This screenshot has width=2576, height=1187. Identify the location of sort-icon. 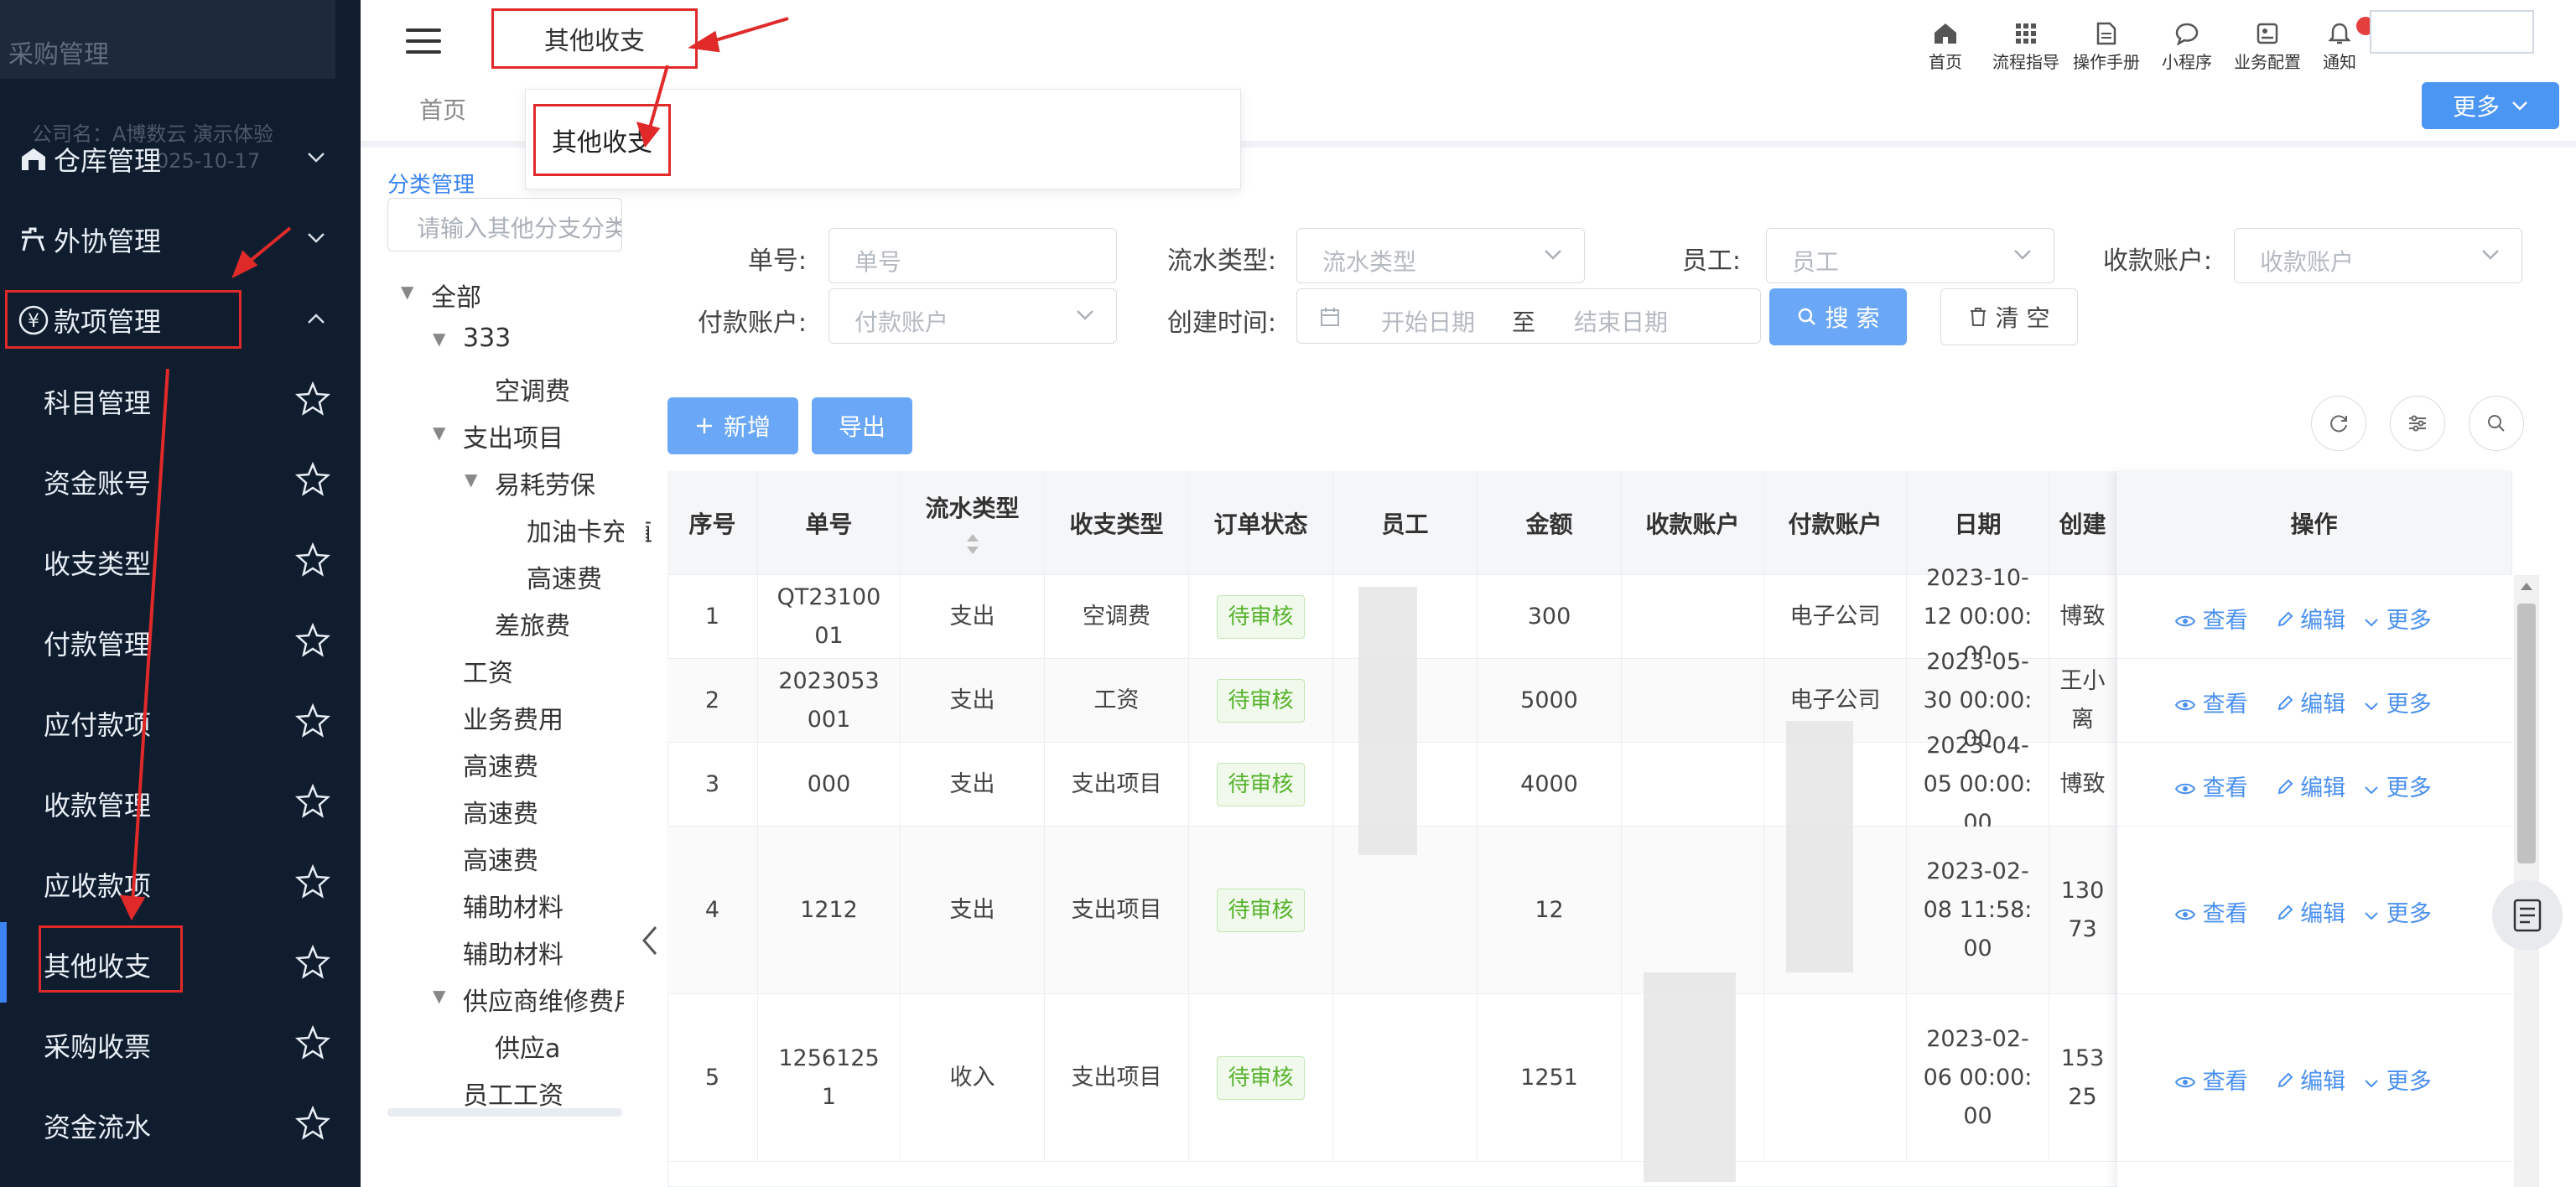
(972, 544).